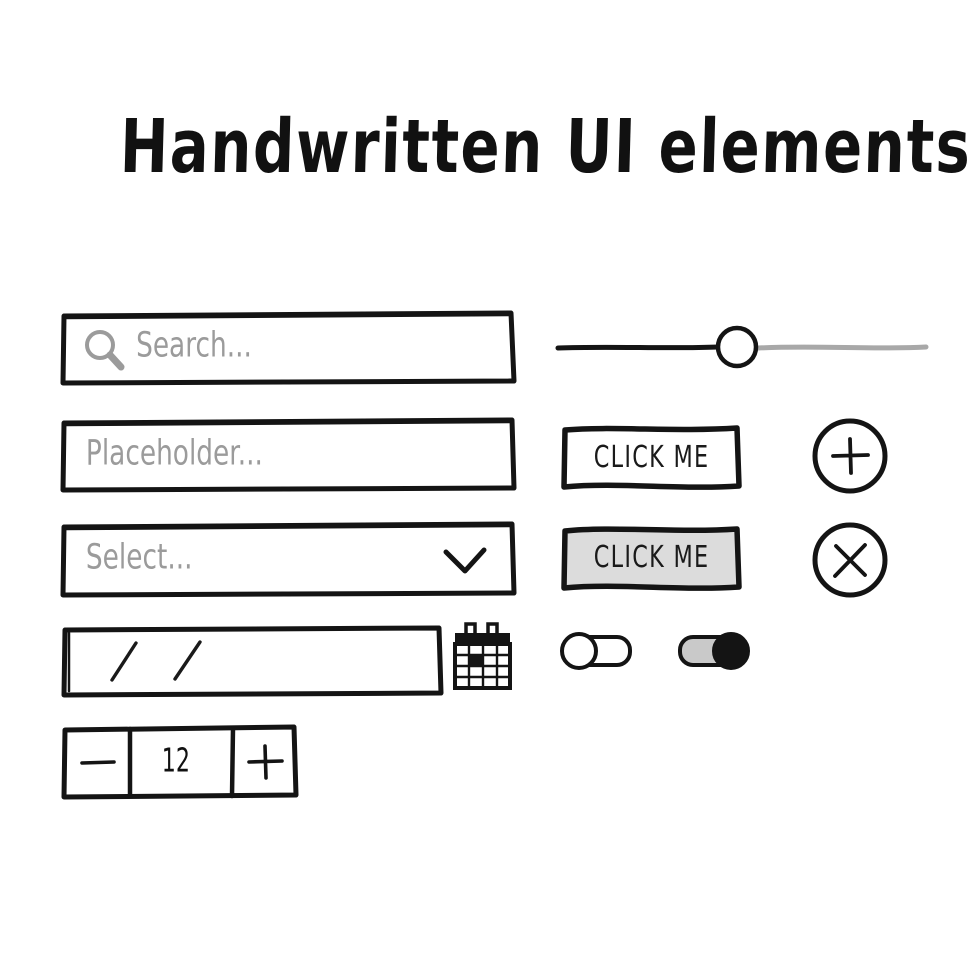  I want to click on stepper-decrement-button, so click(98, 762).